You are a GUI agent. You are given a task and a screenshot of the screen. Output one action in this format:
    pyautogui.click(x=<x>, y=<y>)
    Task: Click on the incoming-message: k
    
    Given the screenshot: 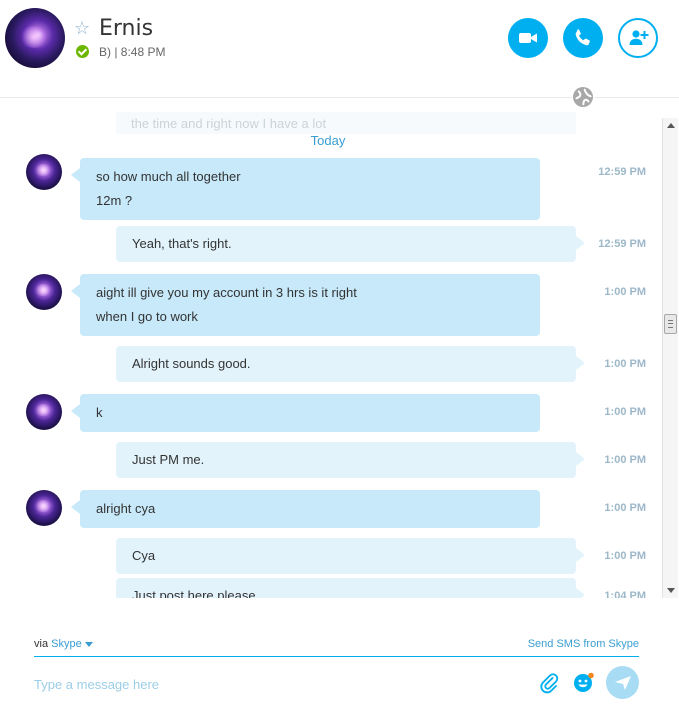 What is the action you would take?
    pyautogui.click(x=305, y=413)
    